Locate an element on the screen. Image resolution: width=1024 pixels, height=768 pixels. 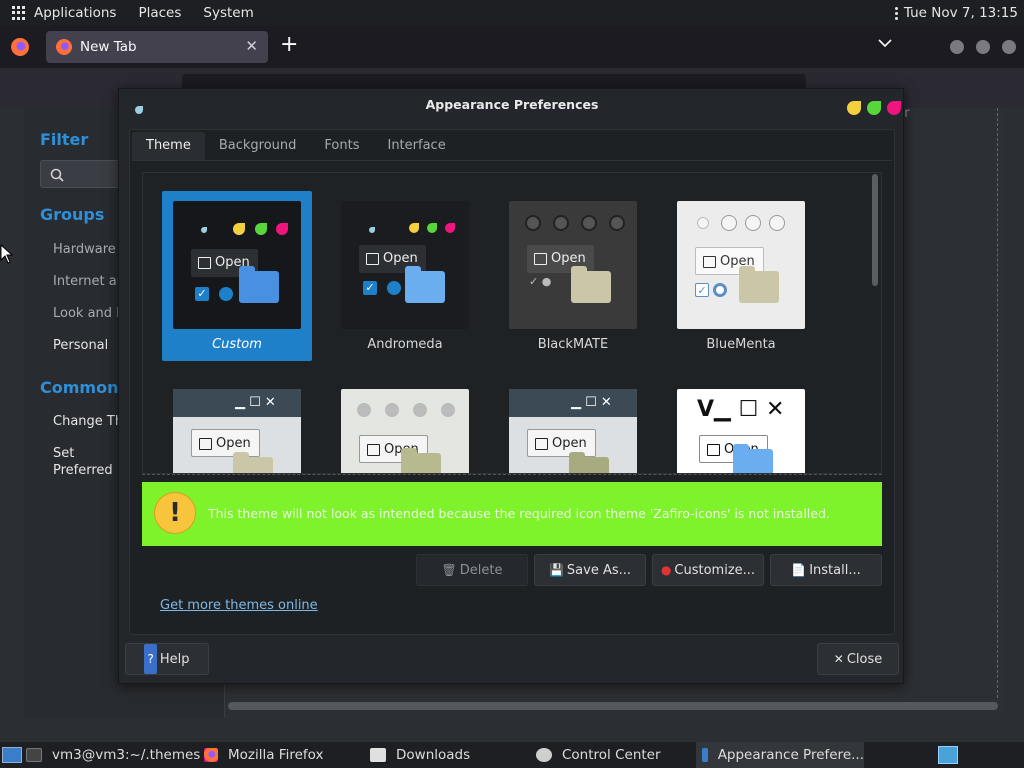
close-button: ✕ Close is located at coordinates (858, 659).